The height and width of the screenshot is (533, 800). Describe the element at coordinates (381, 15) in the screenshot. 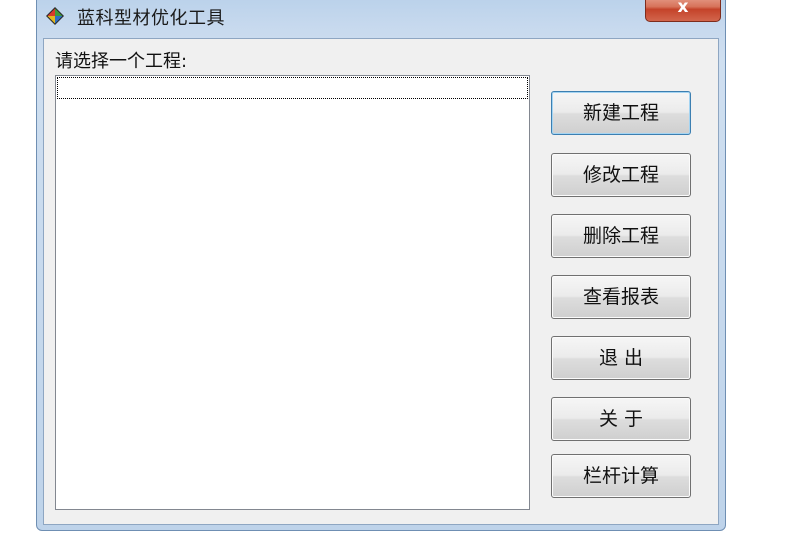

I see `title-bar: 蓝科型材优化工具 x` at that location.